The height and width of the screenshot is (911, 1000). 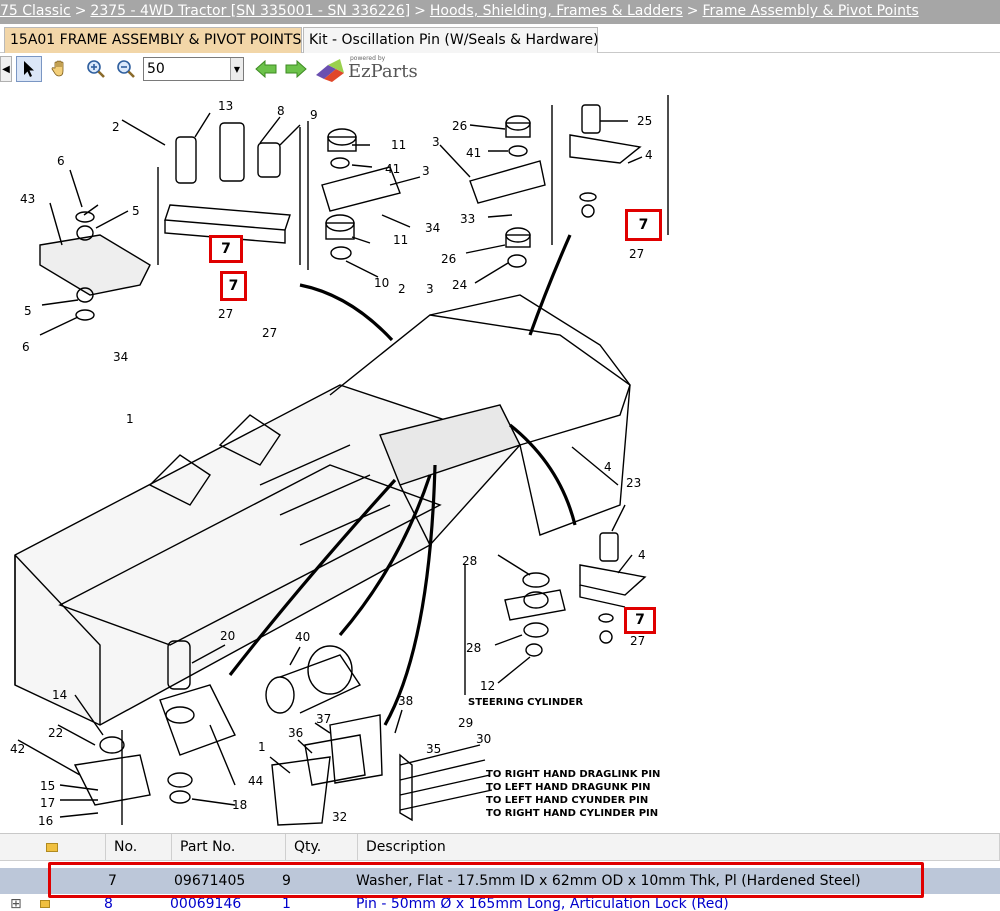 I want to click on chevron-down-icon: ▼, so click(x=236, y=69).